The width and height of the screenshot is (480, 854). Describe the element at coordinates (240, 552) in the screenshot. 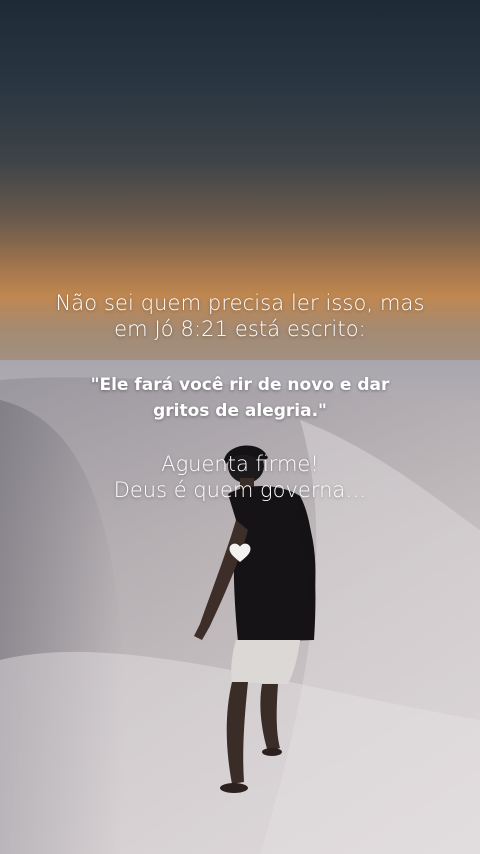

I see `white-heart-icon` at that location.